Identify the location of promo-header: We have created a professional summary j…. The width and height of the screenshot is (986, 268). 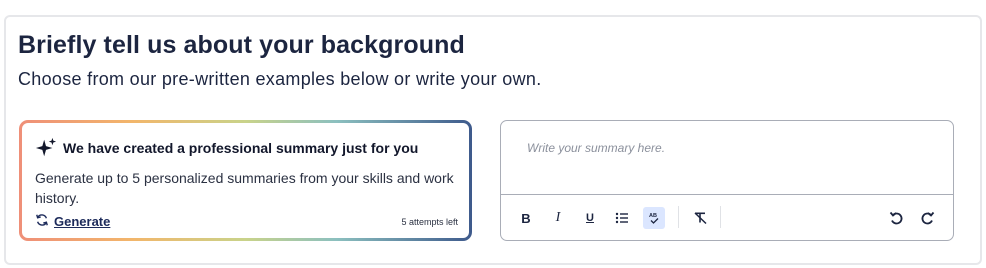
(226, 148).